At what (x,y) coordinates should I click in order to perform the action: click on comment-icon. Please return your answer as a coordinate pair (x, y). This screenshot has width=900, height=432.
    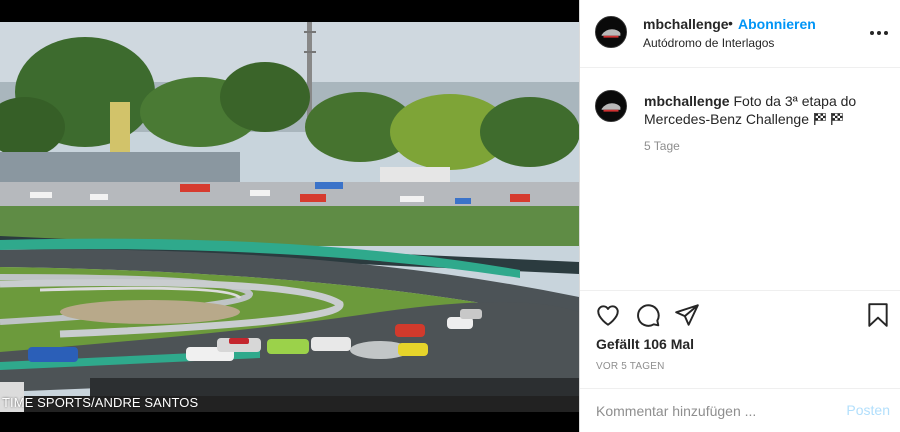
    Looking at the image, I should click on (648, 315).